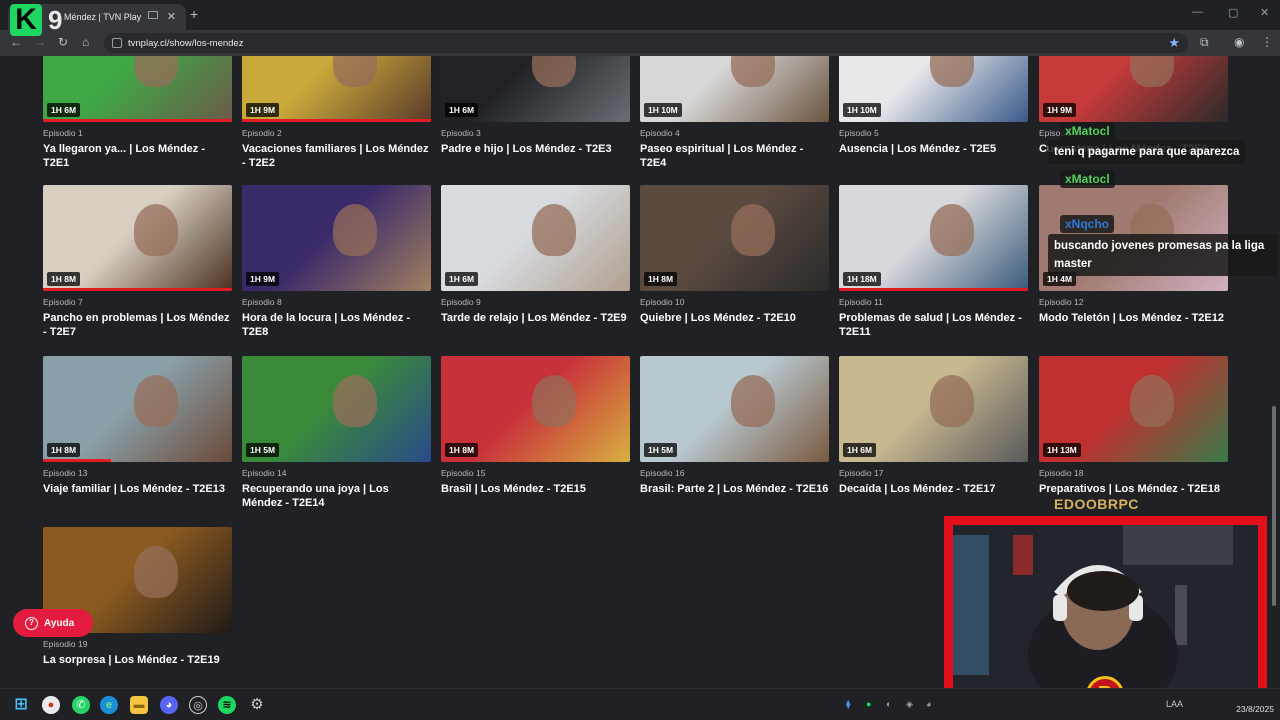 This screenshot has width=1280, height=720. What do you see at coordinates (51, 705) in the screenshot?
I see `chrome-icon: ●` at bounding box center [51, 705].